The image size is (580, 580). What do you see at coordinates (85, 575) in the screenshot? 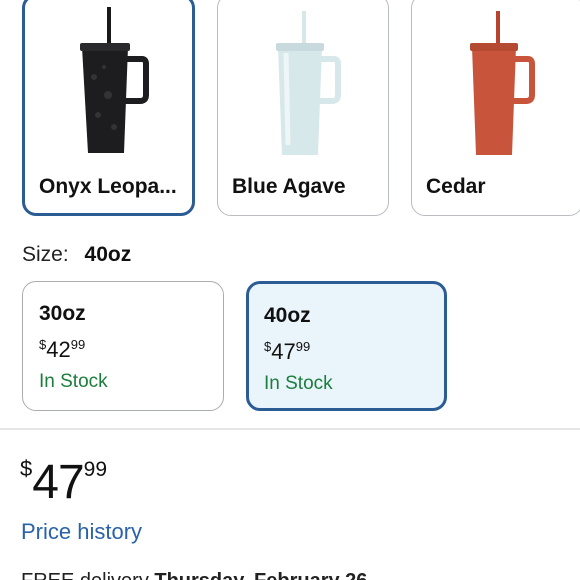
I see `delivery-prefix: FREE delivery` at bounding box center [85, 575].